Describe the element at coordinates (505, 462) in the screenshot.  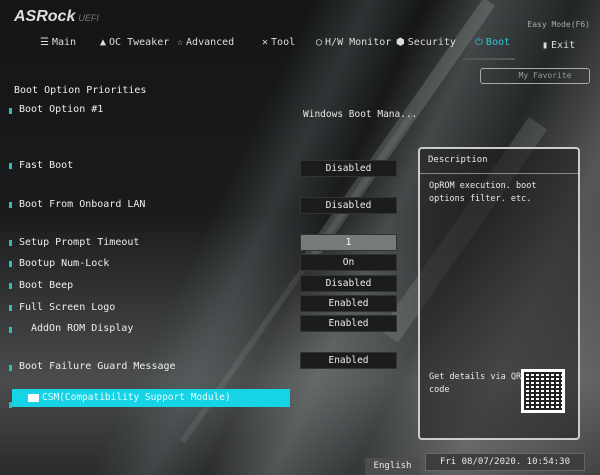
I see `datetime-display: Fri 08/07/2020. 10:54:30` at that location.